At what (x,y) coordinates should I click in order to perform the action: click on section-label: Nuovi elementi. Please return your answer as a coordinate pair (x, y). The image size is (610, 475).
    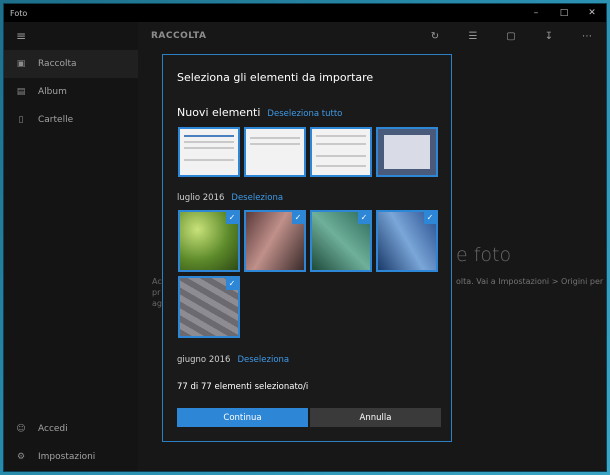
    Looking at the image, I should click on (219, 112).